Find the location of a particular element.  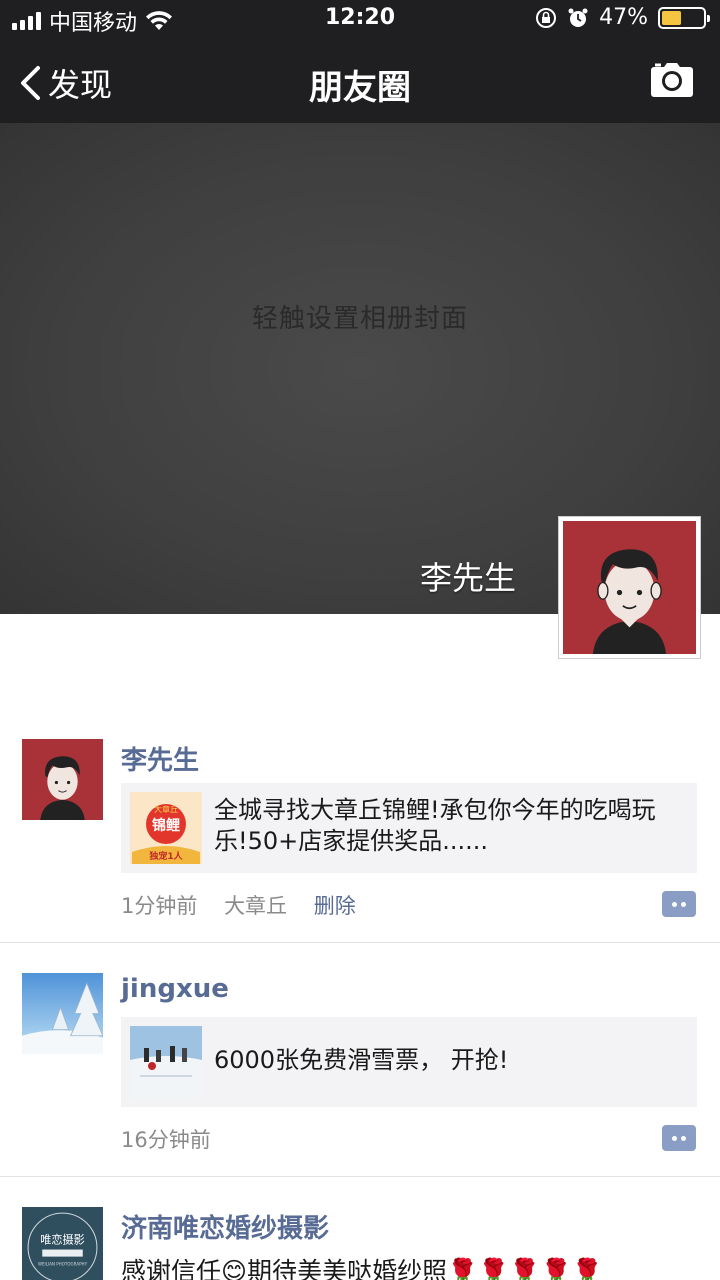

post-author: 李先生 is located at coordinates (160, 758).